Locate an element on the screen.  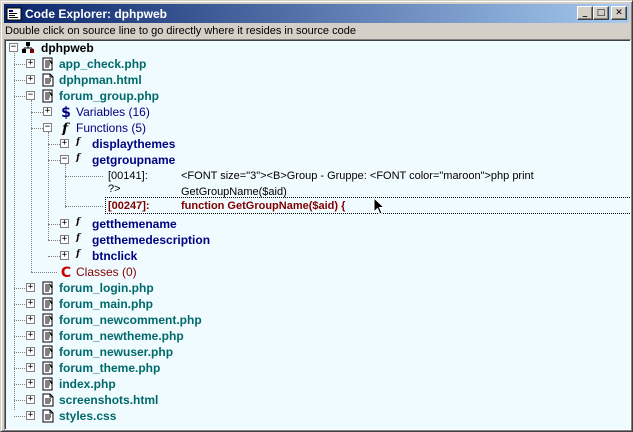
maximize-icon: □ is located at coordinates (601, 12).